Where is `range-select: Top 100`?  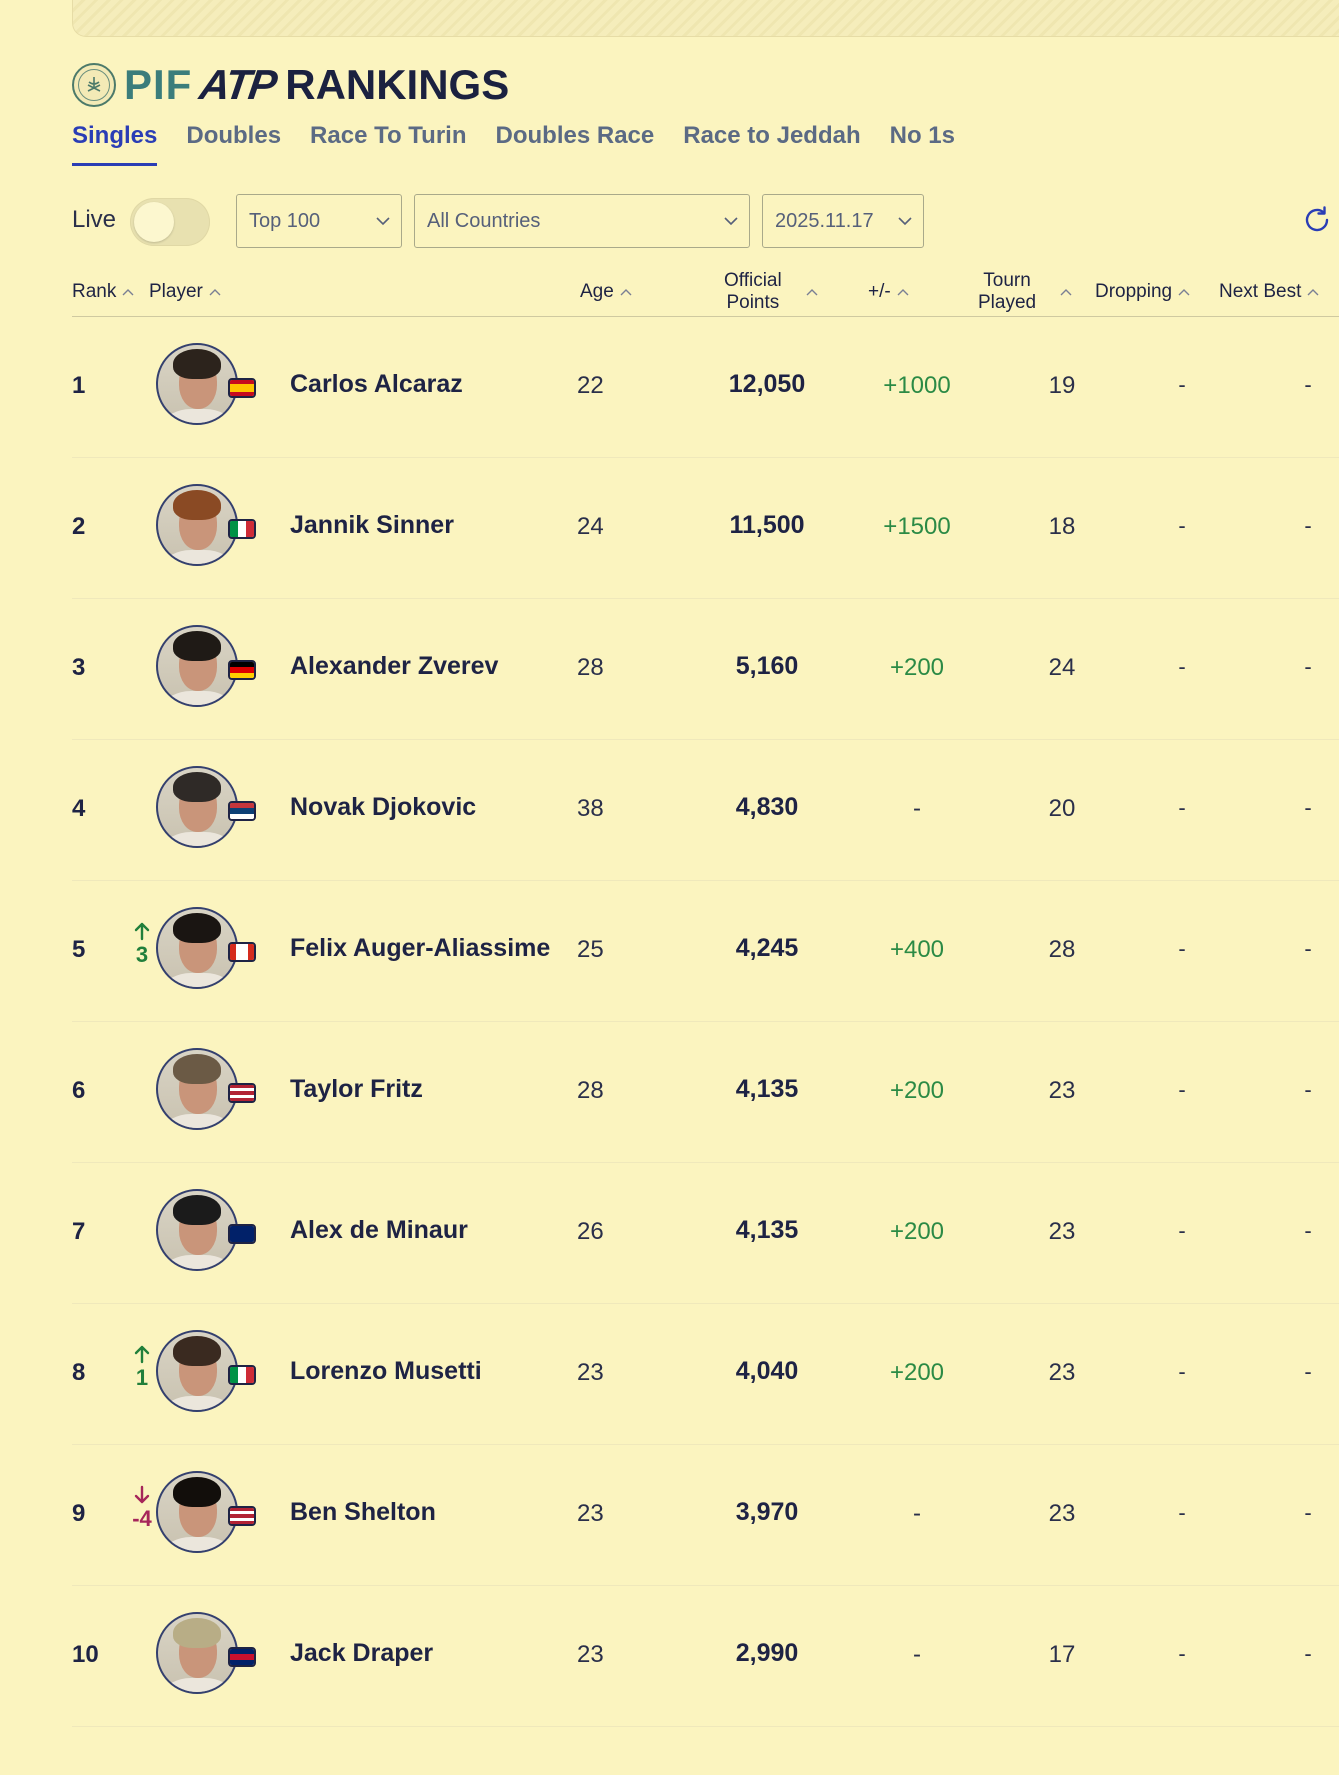
range-select: Top 100 is located at coordinates (319, 221).